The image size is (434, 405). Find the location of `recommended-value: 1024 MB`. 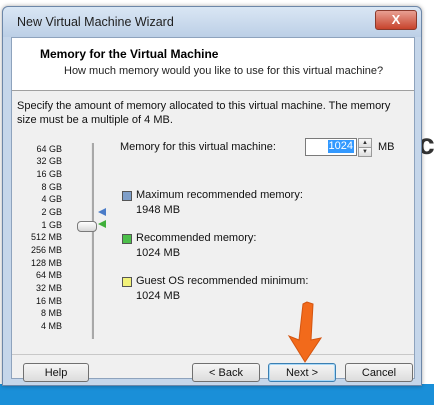

recommended-value: 1024 MB is located at coordinates (158, 253).